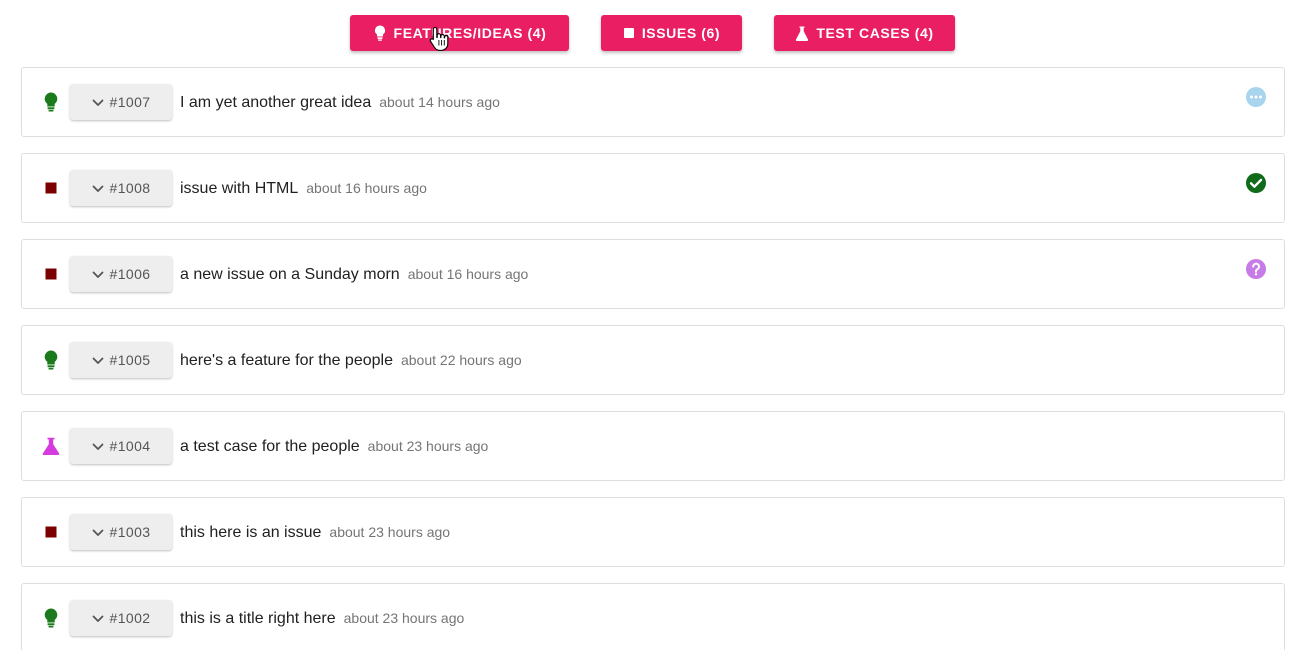 The image size is (1308, 650). Describe the element at coordinates (130, 360) in the screenshot. I see `item-id: #1005` at that location.